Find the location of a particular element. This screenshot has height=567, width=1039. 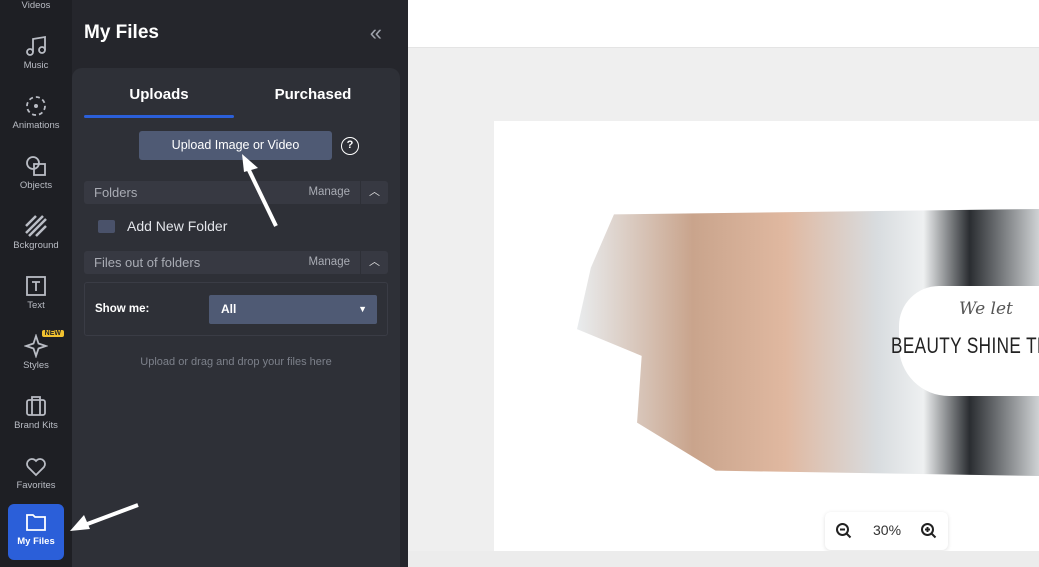

rail-item-my-files: My Files is located at coordinates (36, 532).